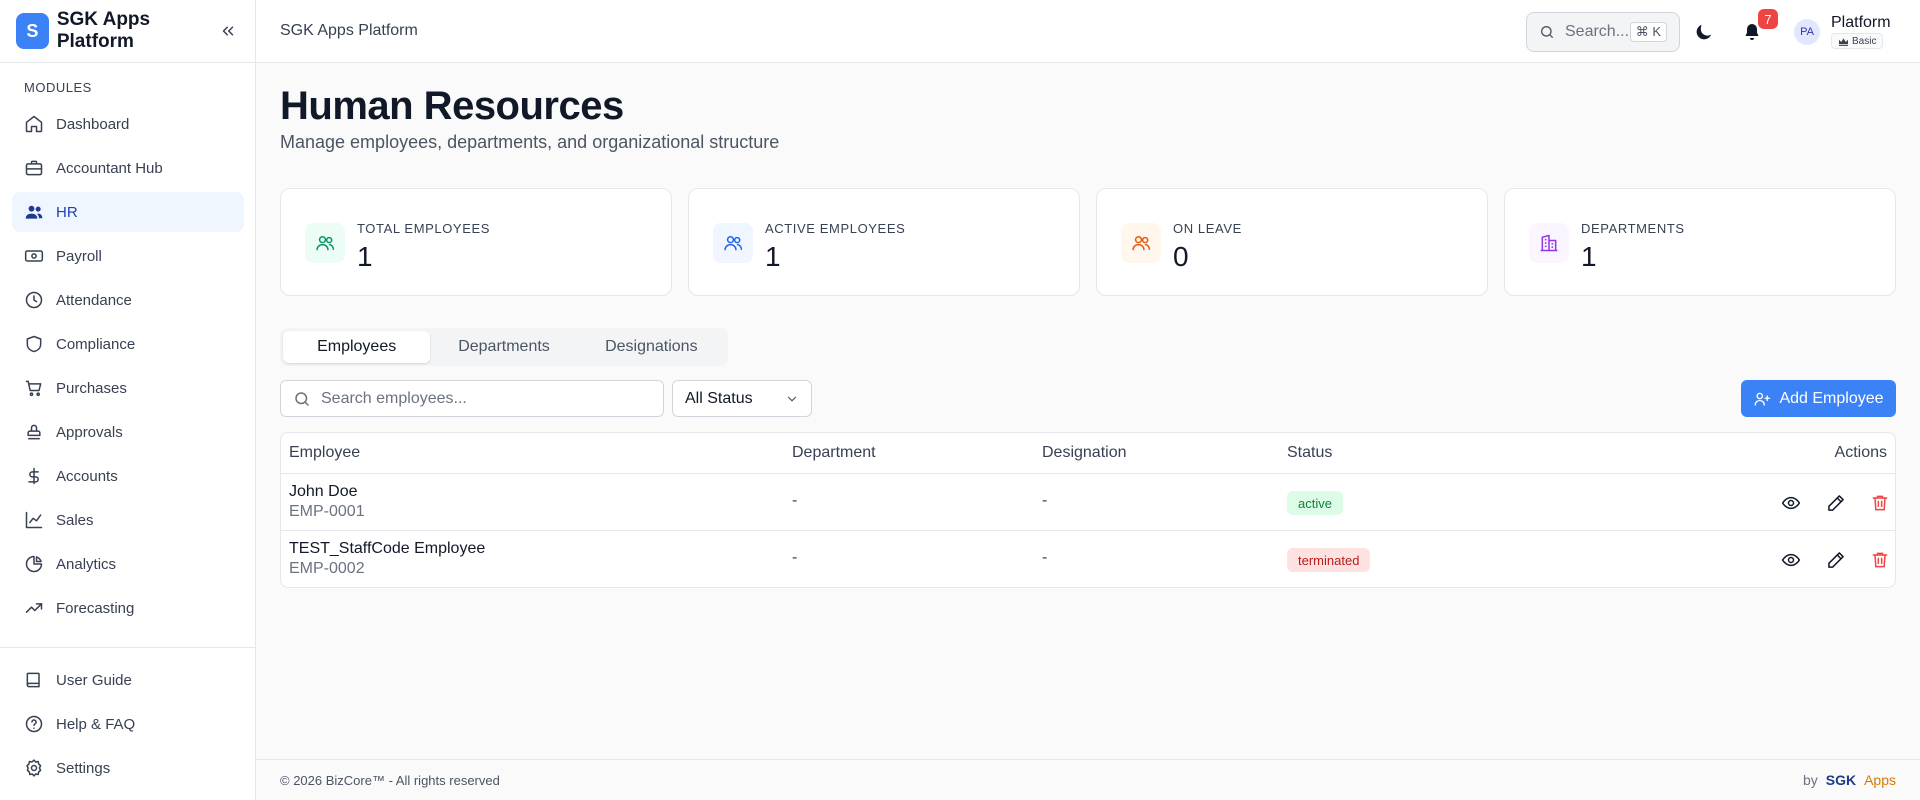  Describe the element at coordinates (1810, 780) in the screenshot. I see `footer-by: by` at that location.